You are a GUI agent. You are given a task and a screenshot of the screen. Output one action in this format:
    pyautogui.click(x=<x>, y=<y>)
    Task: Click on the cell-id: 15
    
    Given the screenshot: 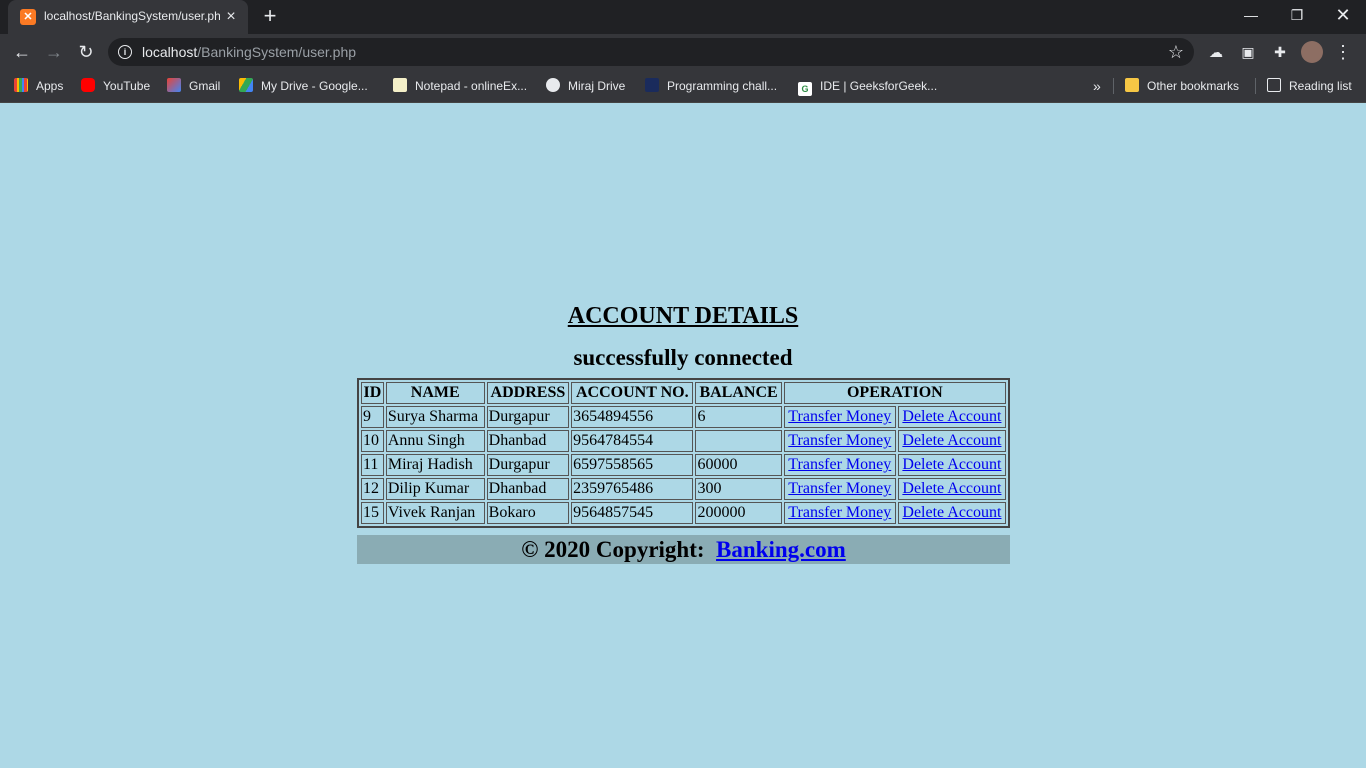 What is the action you would take?
    pyautogui.click(x=372, y=513)
    